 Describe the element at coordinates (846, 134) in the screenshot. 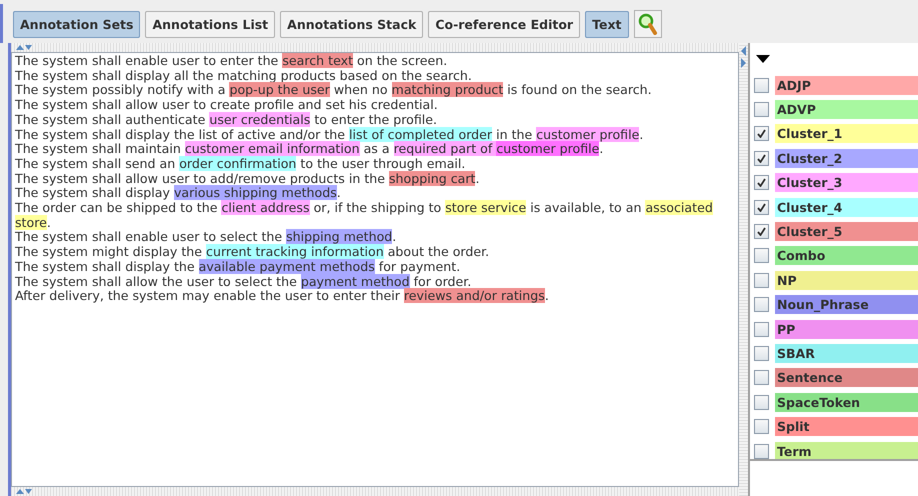

I see `annotation-type-label: Cluster_1` at that location.